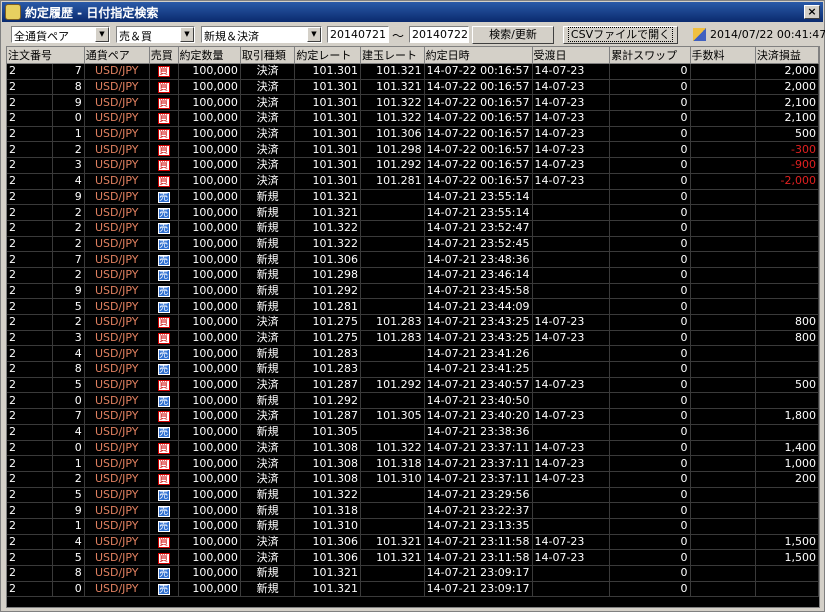 The height and width of the screenshot is (612, 825). What do you see at coordinates (327, 55) in the screenshot?
I see `col-header-rate: 約定レート` at bounding box center [327, 55].